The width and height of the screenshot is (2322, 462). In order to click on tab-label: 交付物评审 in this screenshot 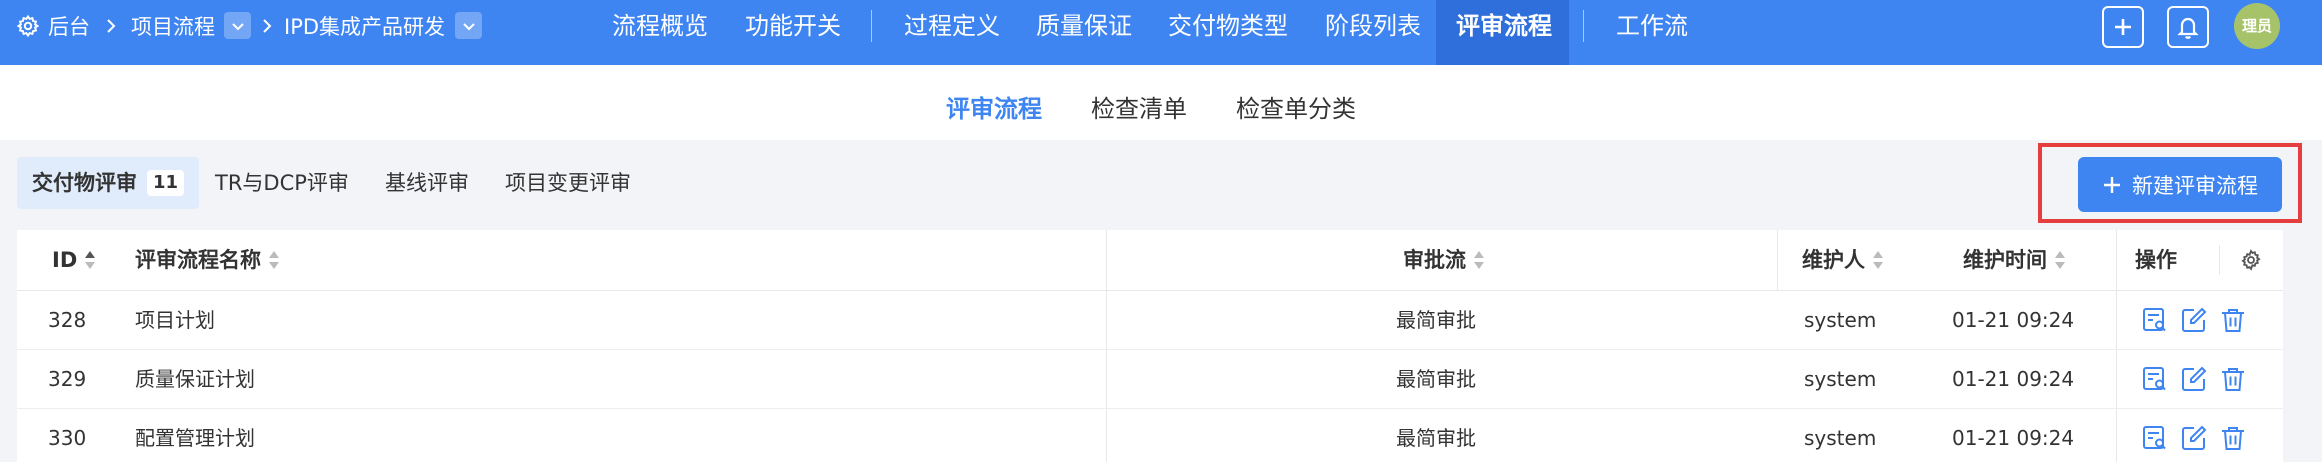, I will do `click(84, 183)`.